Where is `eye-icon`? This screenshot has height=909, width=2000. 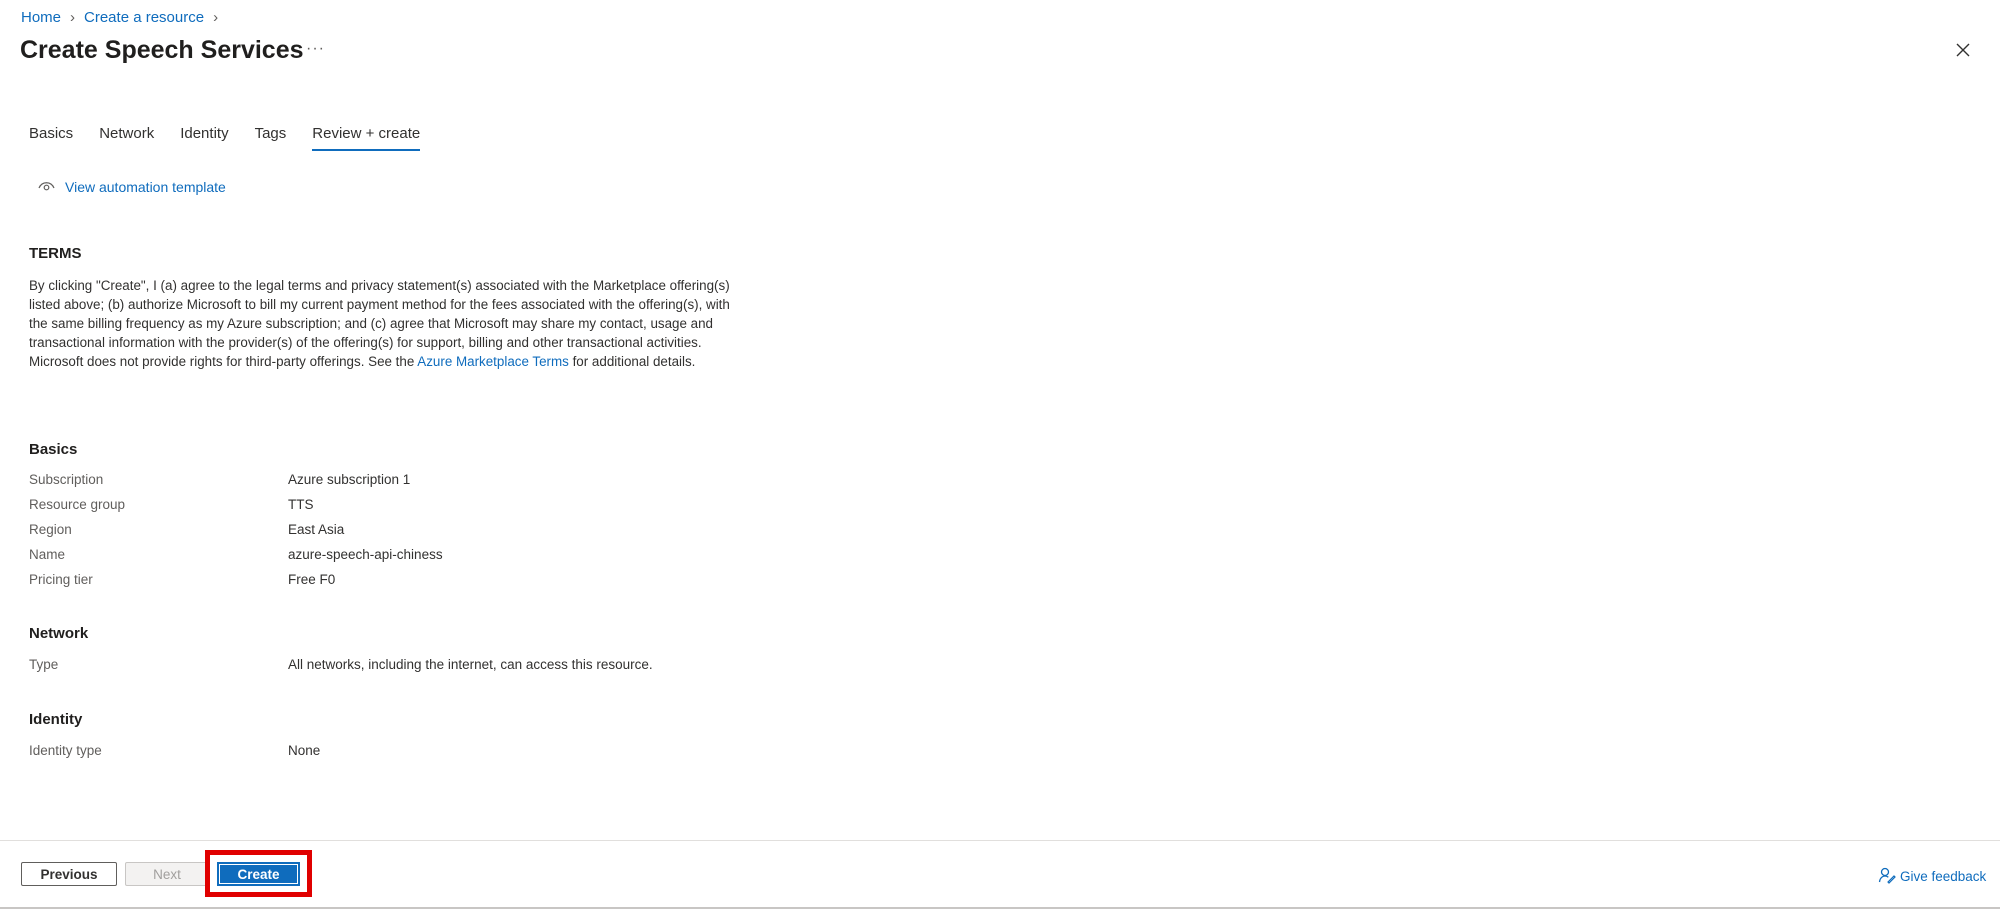
eye-icon is located at coordinates (51, 187).